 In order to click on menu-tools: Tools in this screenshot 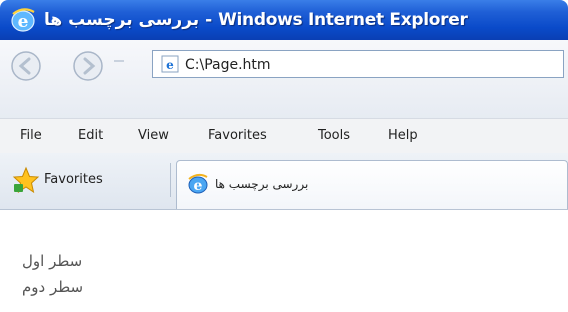, I will do `click(334, 136)`.